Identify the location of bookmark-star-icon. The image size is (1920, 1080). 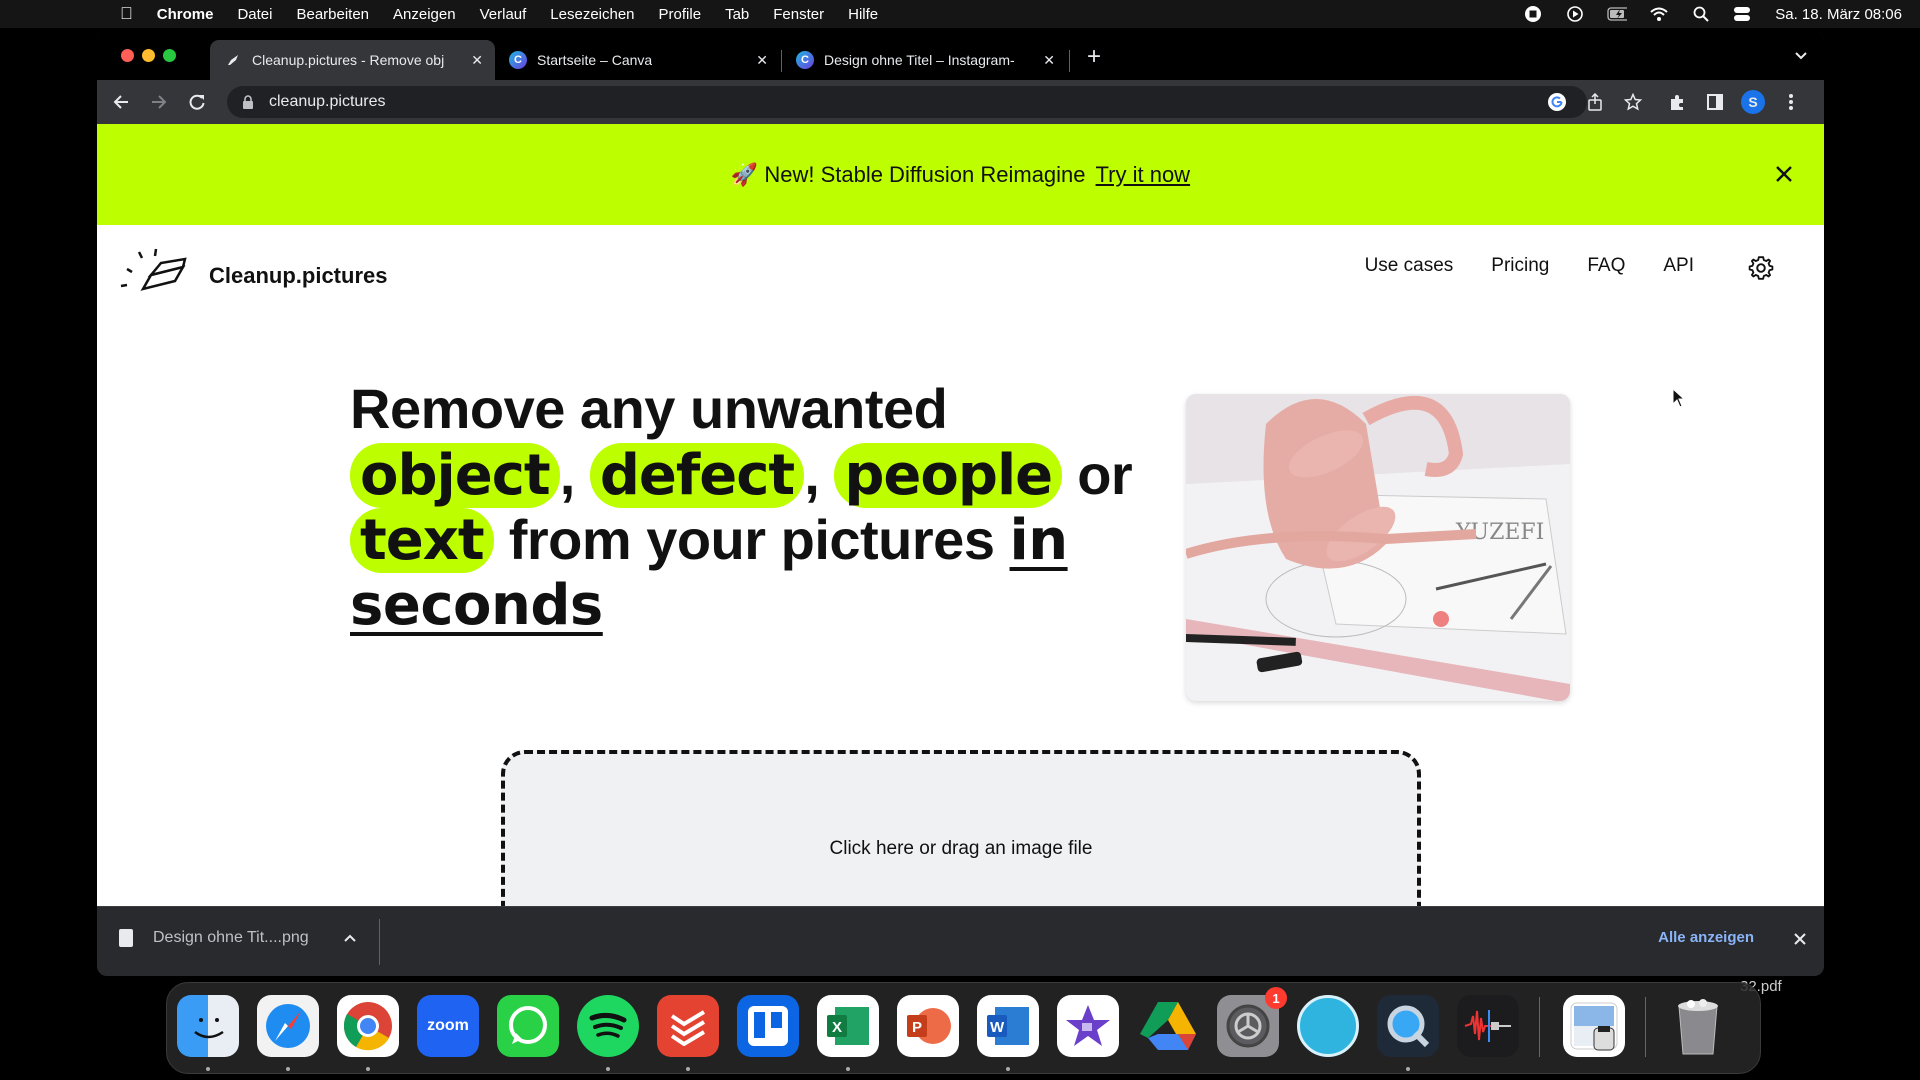
(1633, 102).